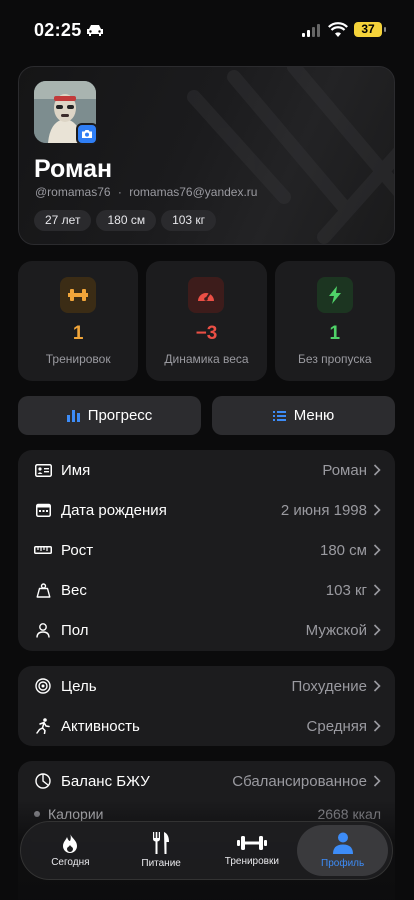 The height and width of the screenshot is (900, 414). I want to click on row-value: 103 кг, so click(346, 590).